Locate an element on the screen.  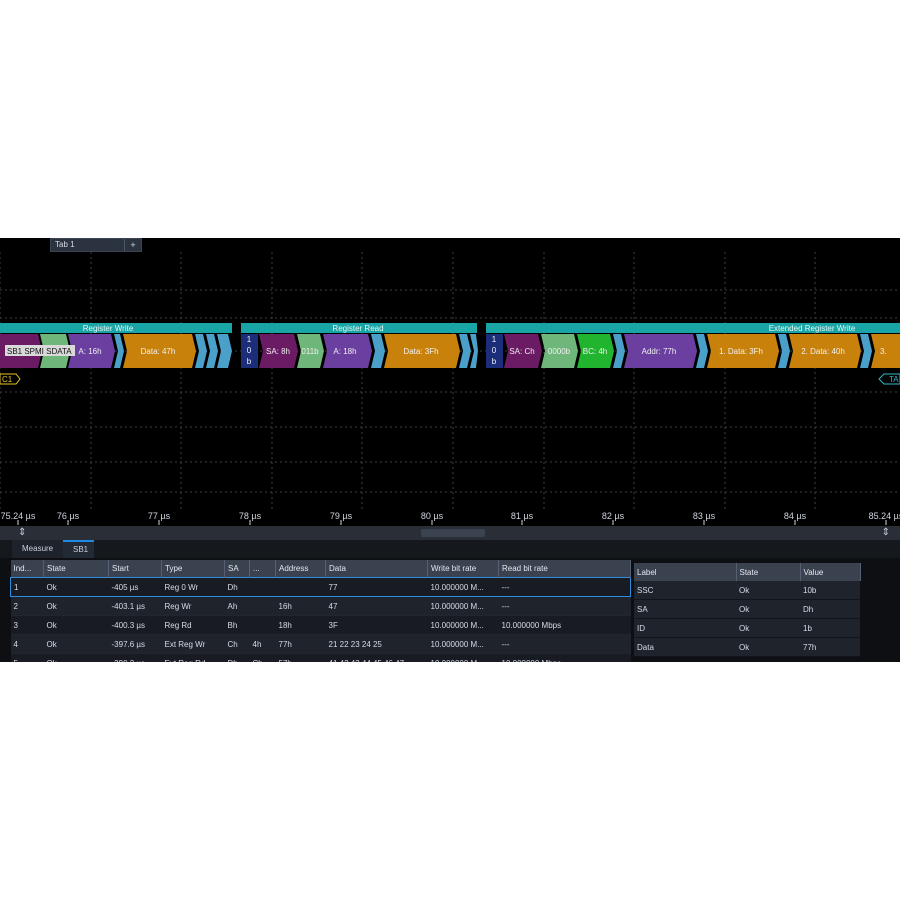
column-header: Address is located at coordinates (300, 569).